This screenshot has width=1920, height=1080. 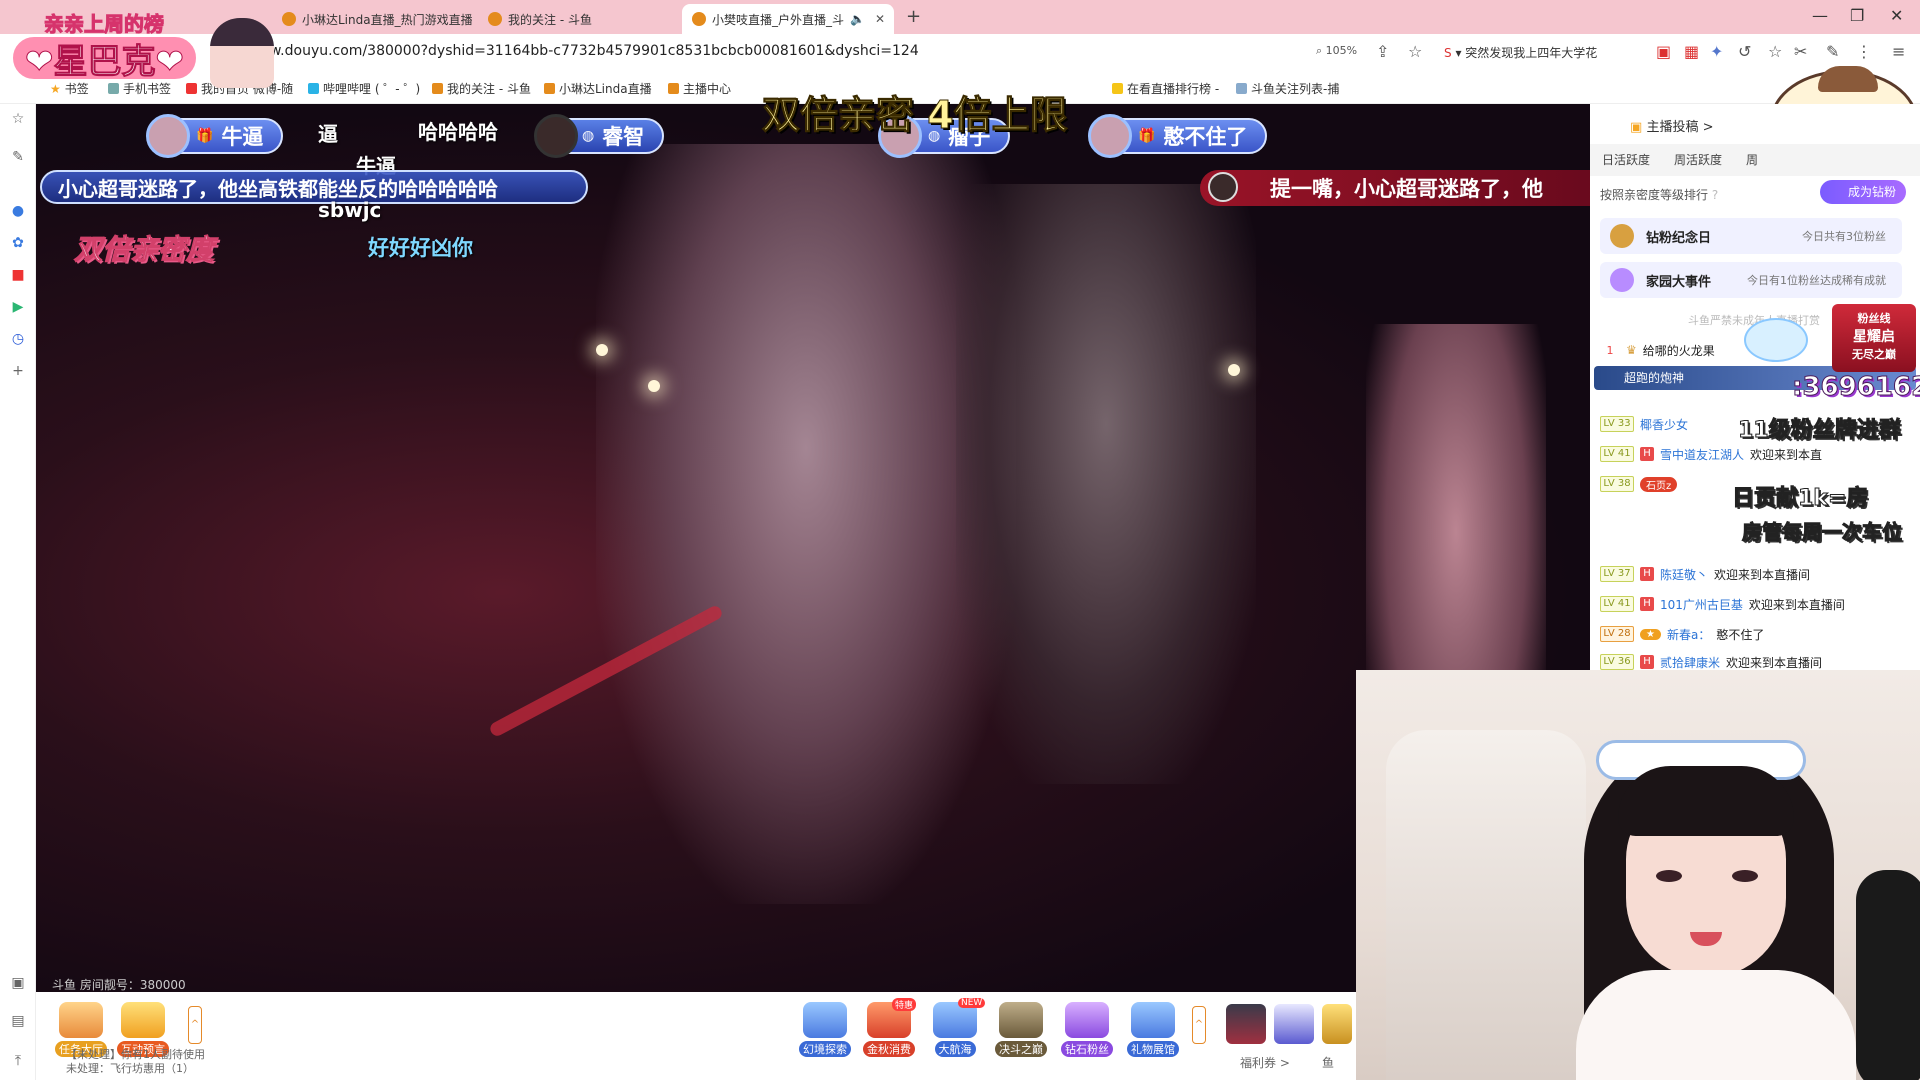 What do you see at coordinates (328, 134) in the screenshot?
I see `danmu-text: 逼` at bounding box center [328, 134].